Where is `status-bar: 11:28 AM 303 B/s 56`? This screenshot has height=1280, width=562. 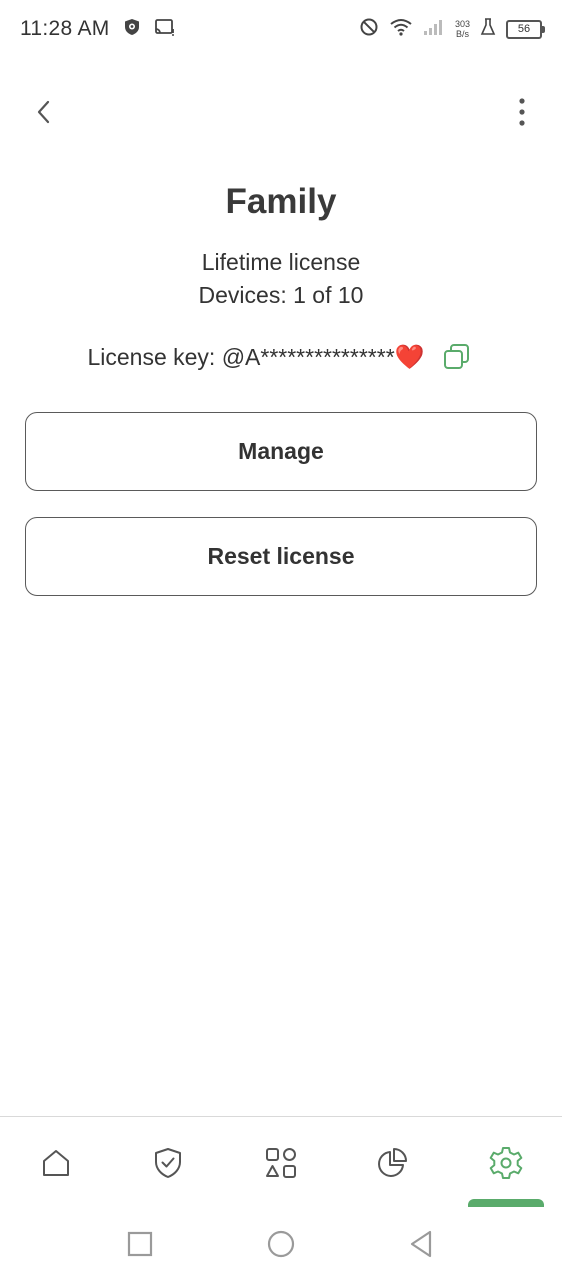 status-bar: 11:28 AM 303 B/s 56 is located at coordinates (281, 29).